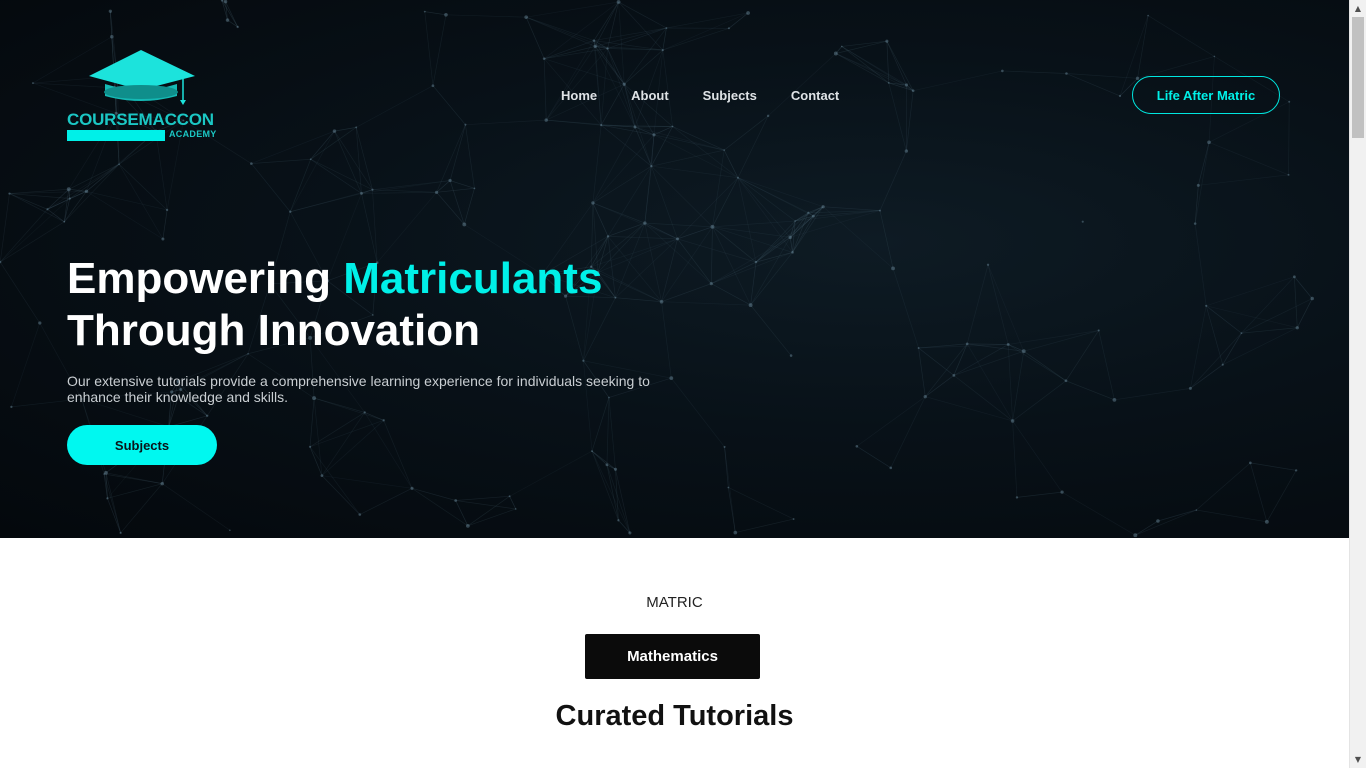 The height and width of the screenshot is (768, 1366). What do you see at coordinates (815, 95) in the screenshot?
I see `nav-contact-link: Contact` at bounding box center [815, 95].